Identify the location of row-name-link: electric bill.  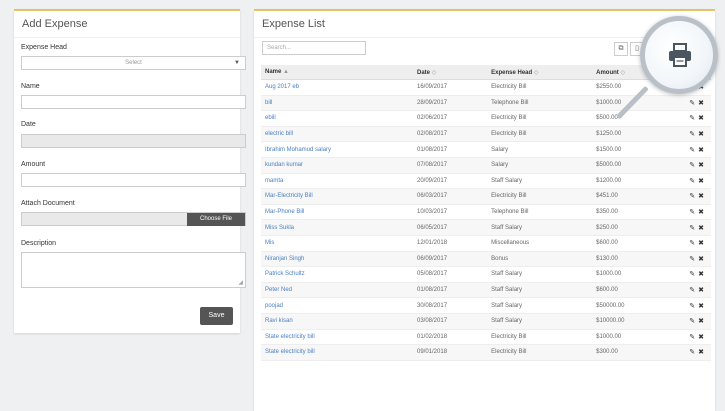
(337, 134).